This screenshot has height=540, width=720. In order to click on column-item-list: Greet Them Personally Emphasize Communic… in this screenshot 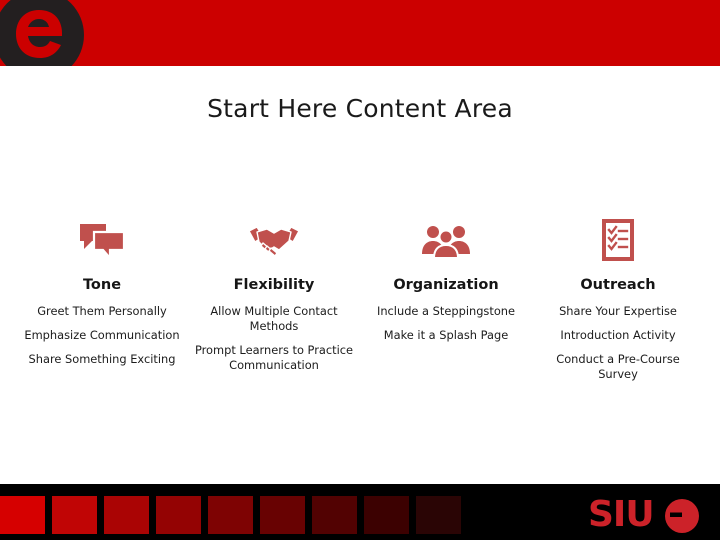, I will do `click(102, 335)`.